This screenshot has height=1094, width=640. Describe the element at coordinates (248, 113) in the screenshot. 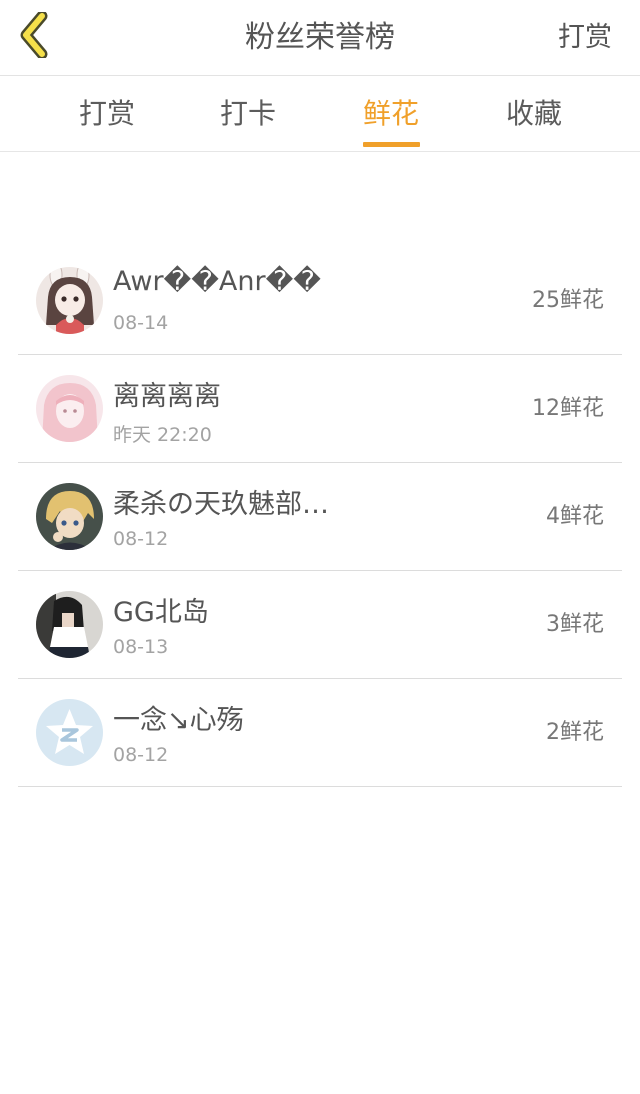

I see `tab-checkin: 打卡` at that location.